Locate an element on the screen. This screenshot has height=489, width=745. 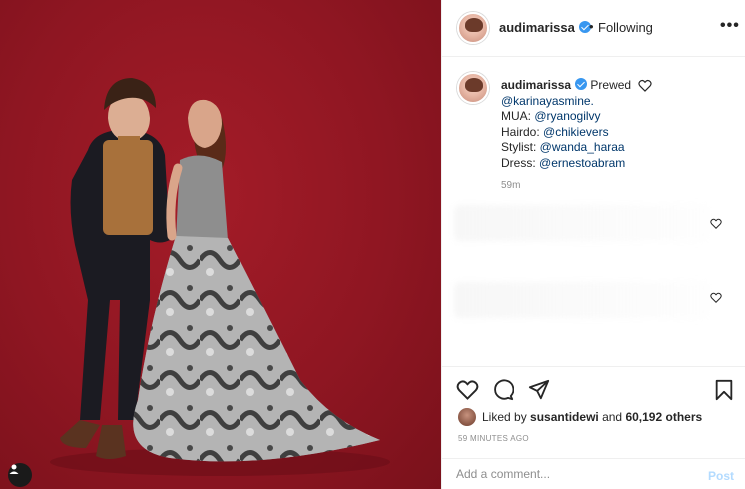
likes-summary: Liked by susantidewi and 60,192 others is located at coordinates (580, 417).